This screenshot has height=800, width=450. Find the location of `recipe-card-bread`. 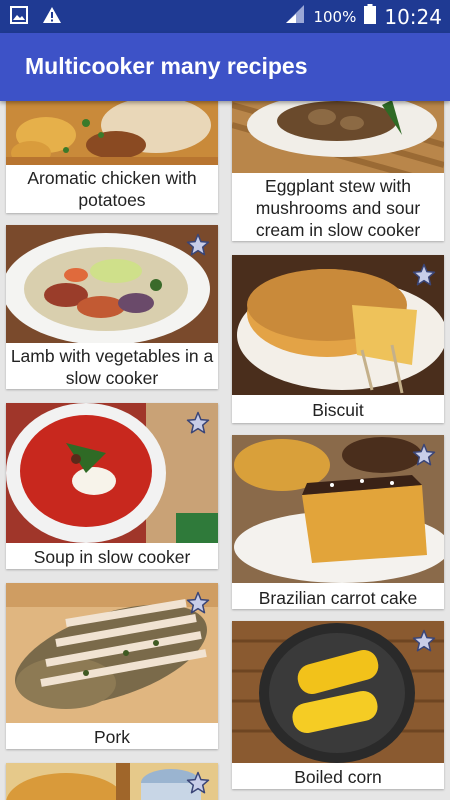

recipe-card-bread is located at coordinates (112, 781).